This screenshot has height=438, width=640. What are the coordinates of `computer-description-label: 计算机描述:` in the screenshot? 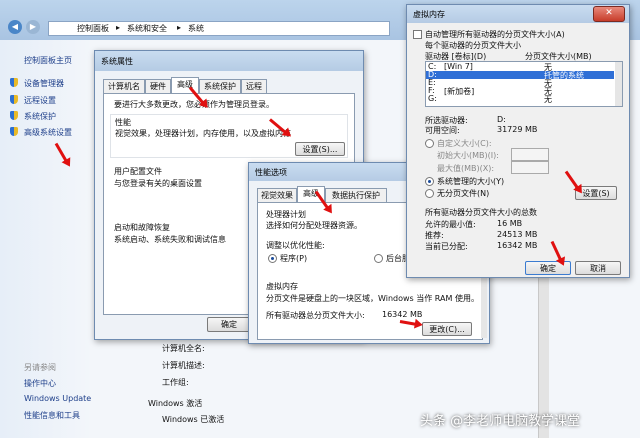 It's located at (183, 365).